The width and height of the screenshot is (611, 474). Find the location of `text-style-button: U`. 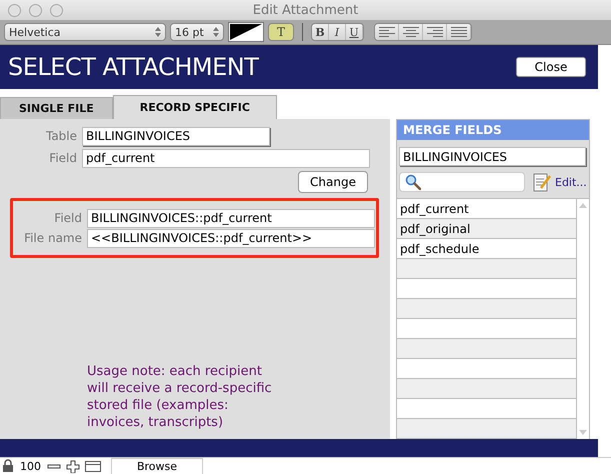

text-style-button: U is located at coordinates (354, 32).